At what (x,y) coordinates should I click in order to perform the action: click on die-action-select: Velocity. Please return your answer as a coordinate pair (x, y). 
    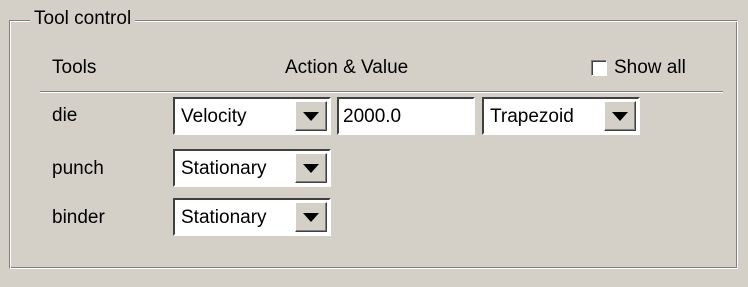
    Looking at the image, I should click on (252, 116).